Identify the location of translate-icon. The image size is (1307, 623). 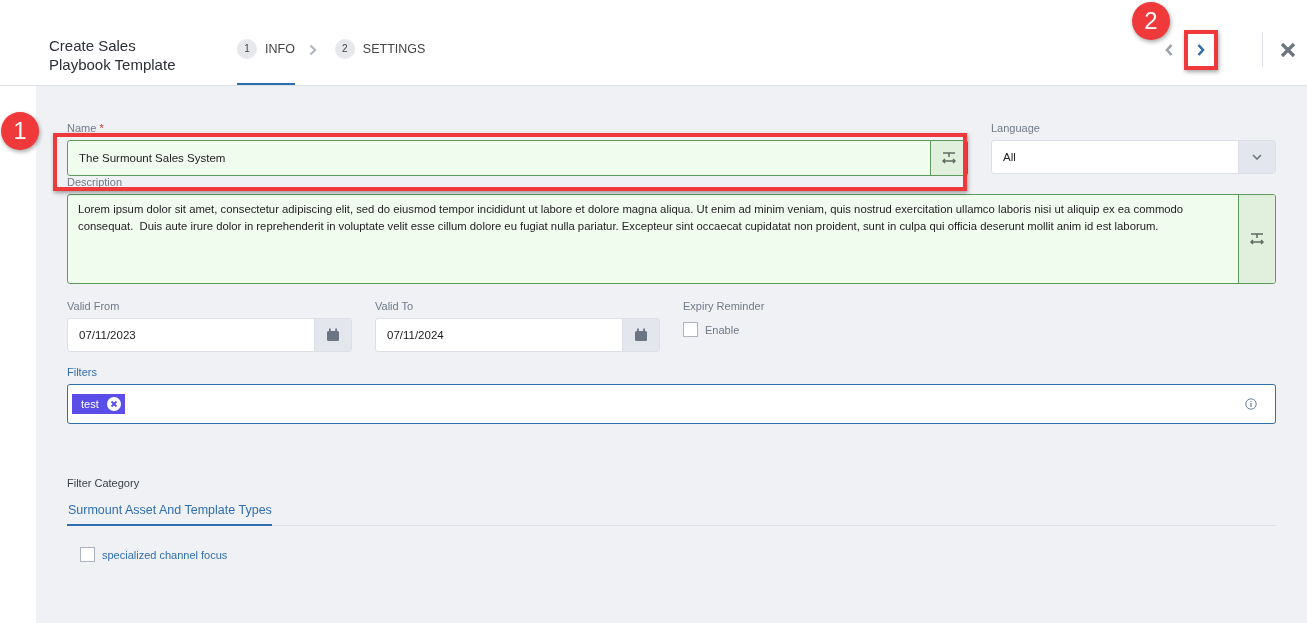
(1256, 239).